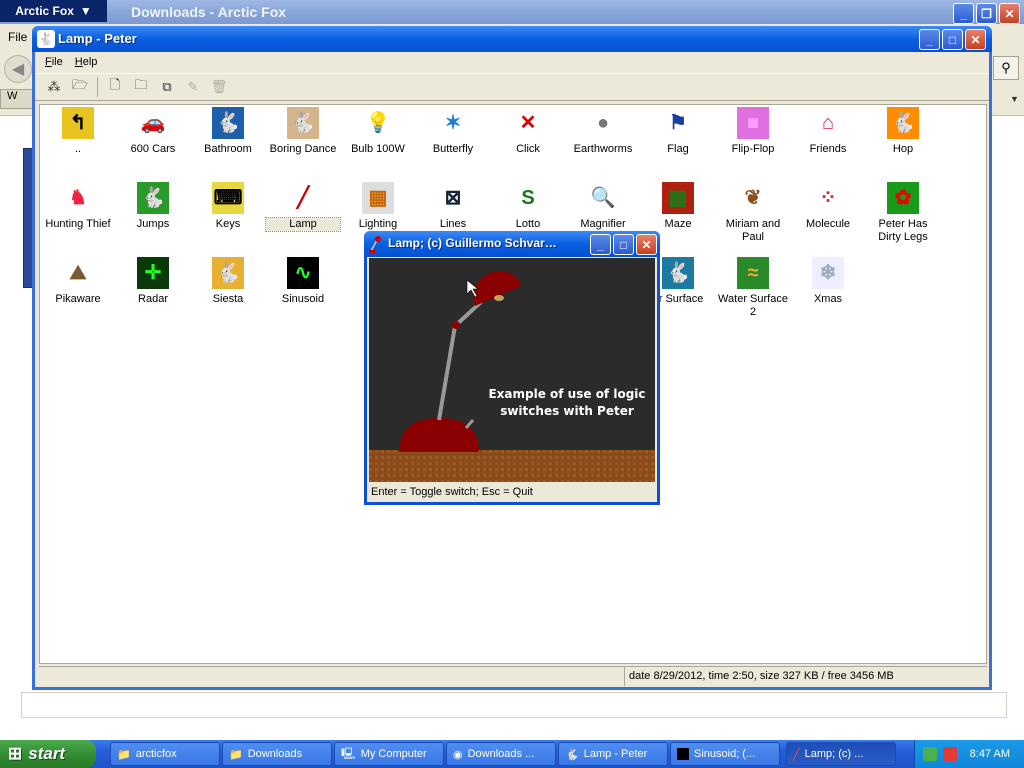 The image size is (1024, 768). I want to click on menu-help: Help, so click(86, 62).